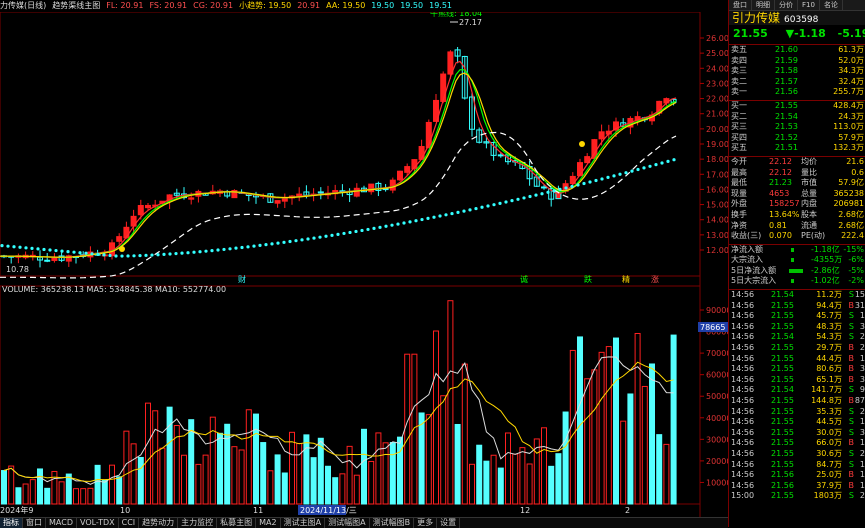 The width and height of the screenshot is (865, 528). Describe the element at coordinates (739, 161) in the screenshot. I see `stat-label: 今开` at that location.